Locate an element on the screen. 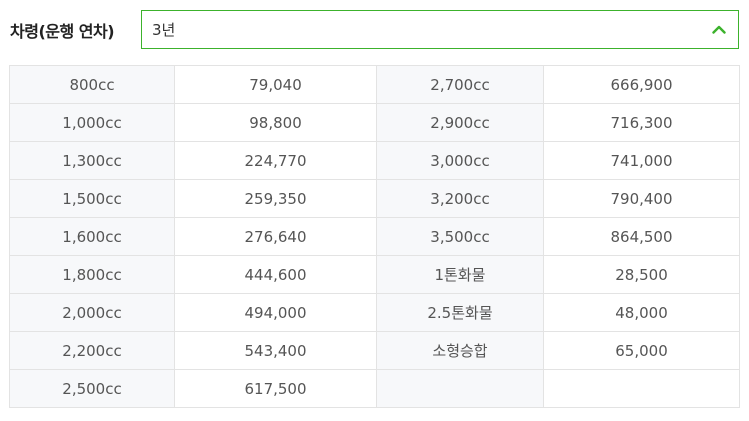 This screenshot has width=749, height=421. table-row: 1,000cc 98,800 2,900cc 716,300 is located at coordinates (374, 122).